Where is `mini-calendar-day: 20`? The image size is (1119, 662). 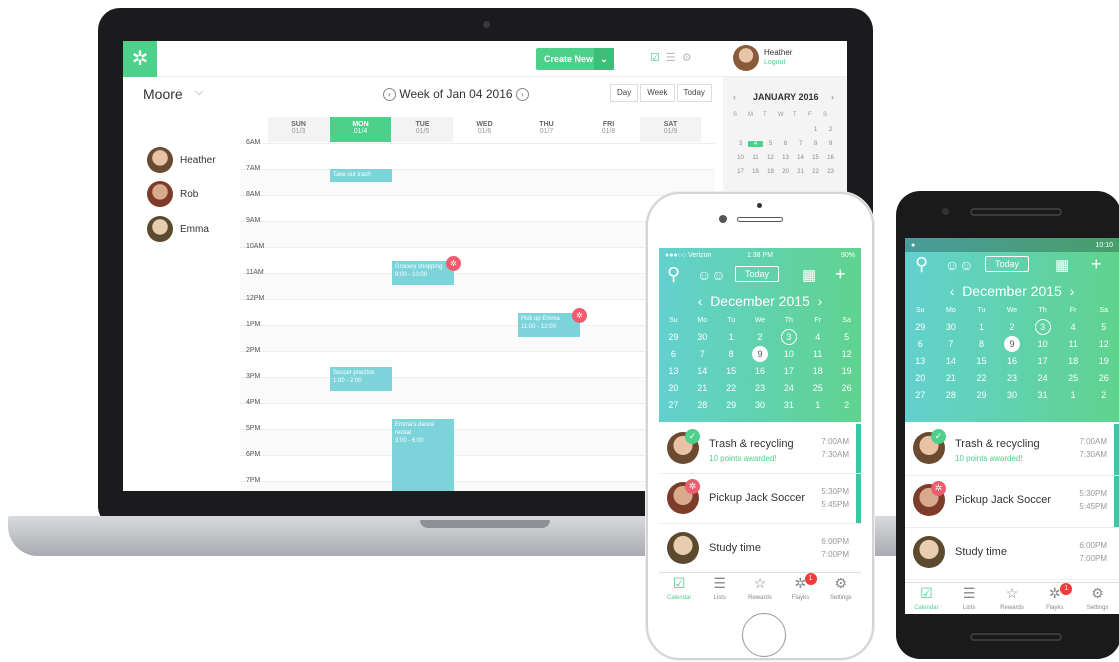
mini-calendar-day: 20 is located at coordinates (785, 172).